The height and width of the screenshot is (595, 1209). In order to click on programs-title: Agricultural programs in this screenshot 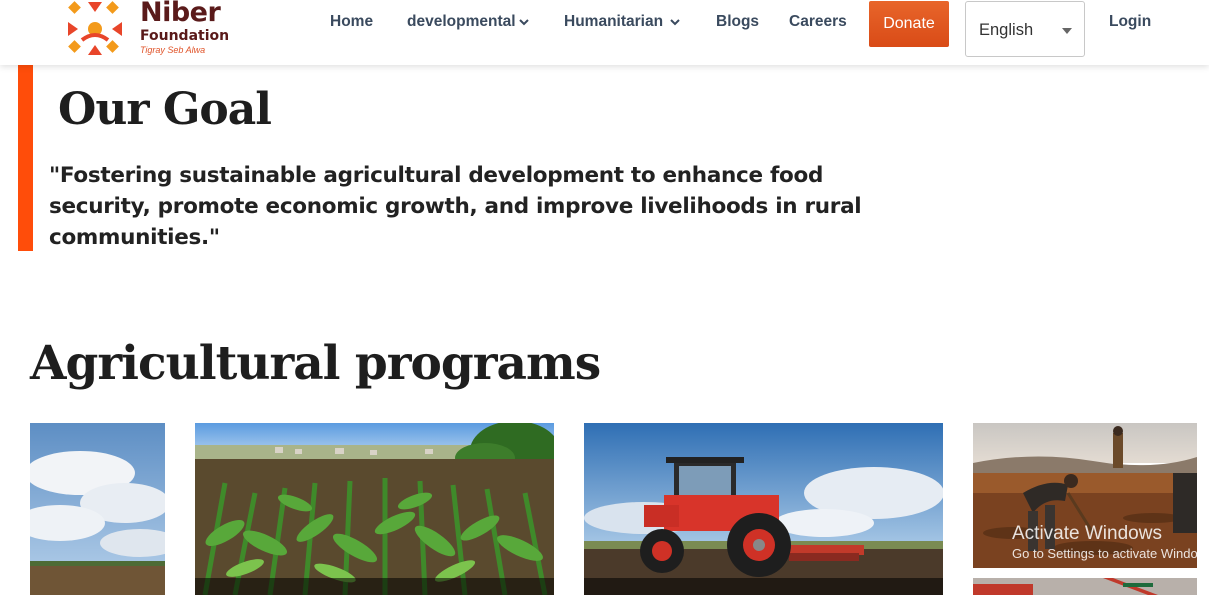, I will do `click(315, 363)`.